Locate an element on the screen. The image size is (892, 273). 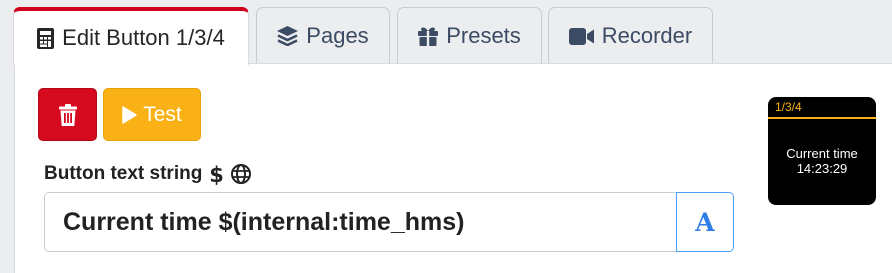
trash-icon is located at coordinates (67, 114).